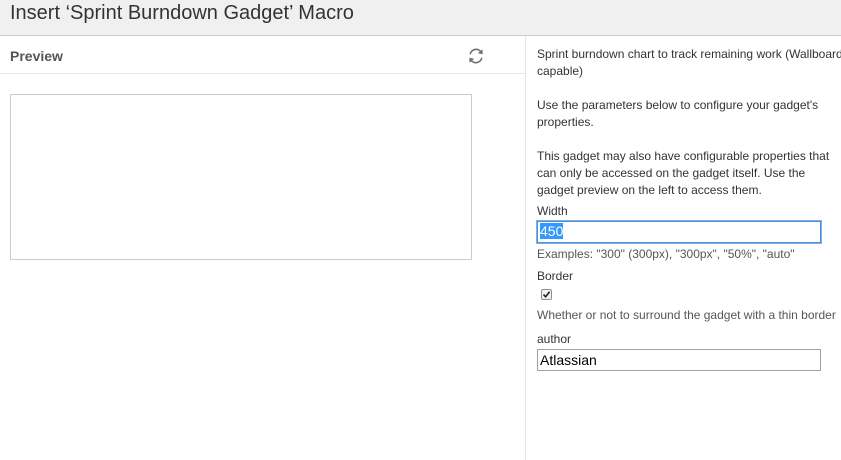 This screenshot has width=841, height=460. I want to click on instruction-line: properties., so click(565, 122).